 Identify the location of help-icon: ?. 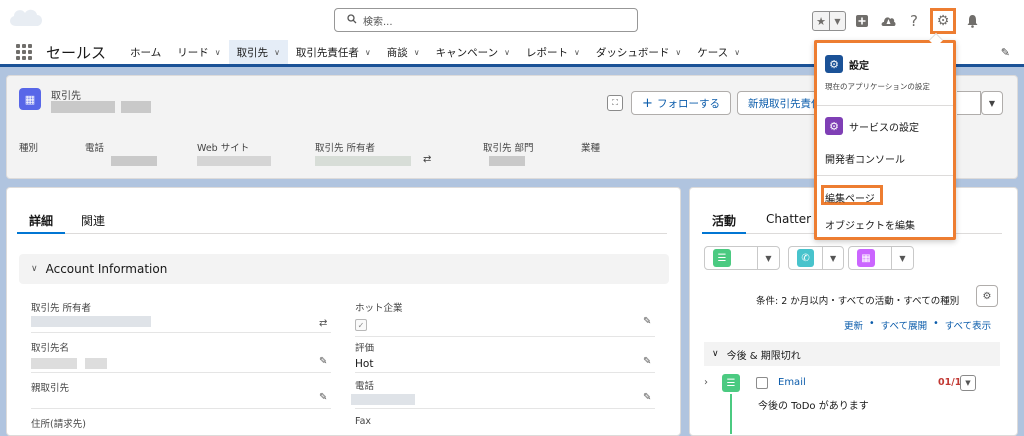
(914, 21).